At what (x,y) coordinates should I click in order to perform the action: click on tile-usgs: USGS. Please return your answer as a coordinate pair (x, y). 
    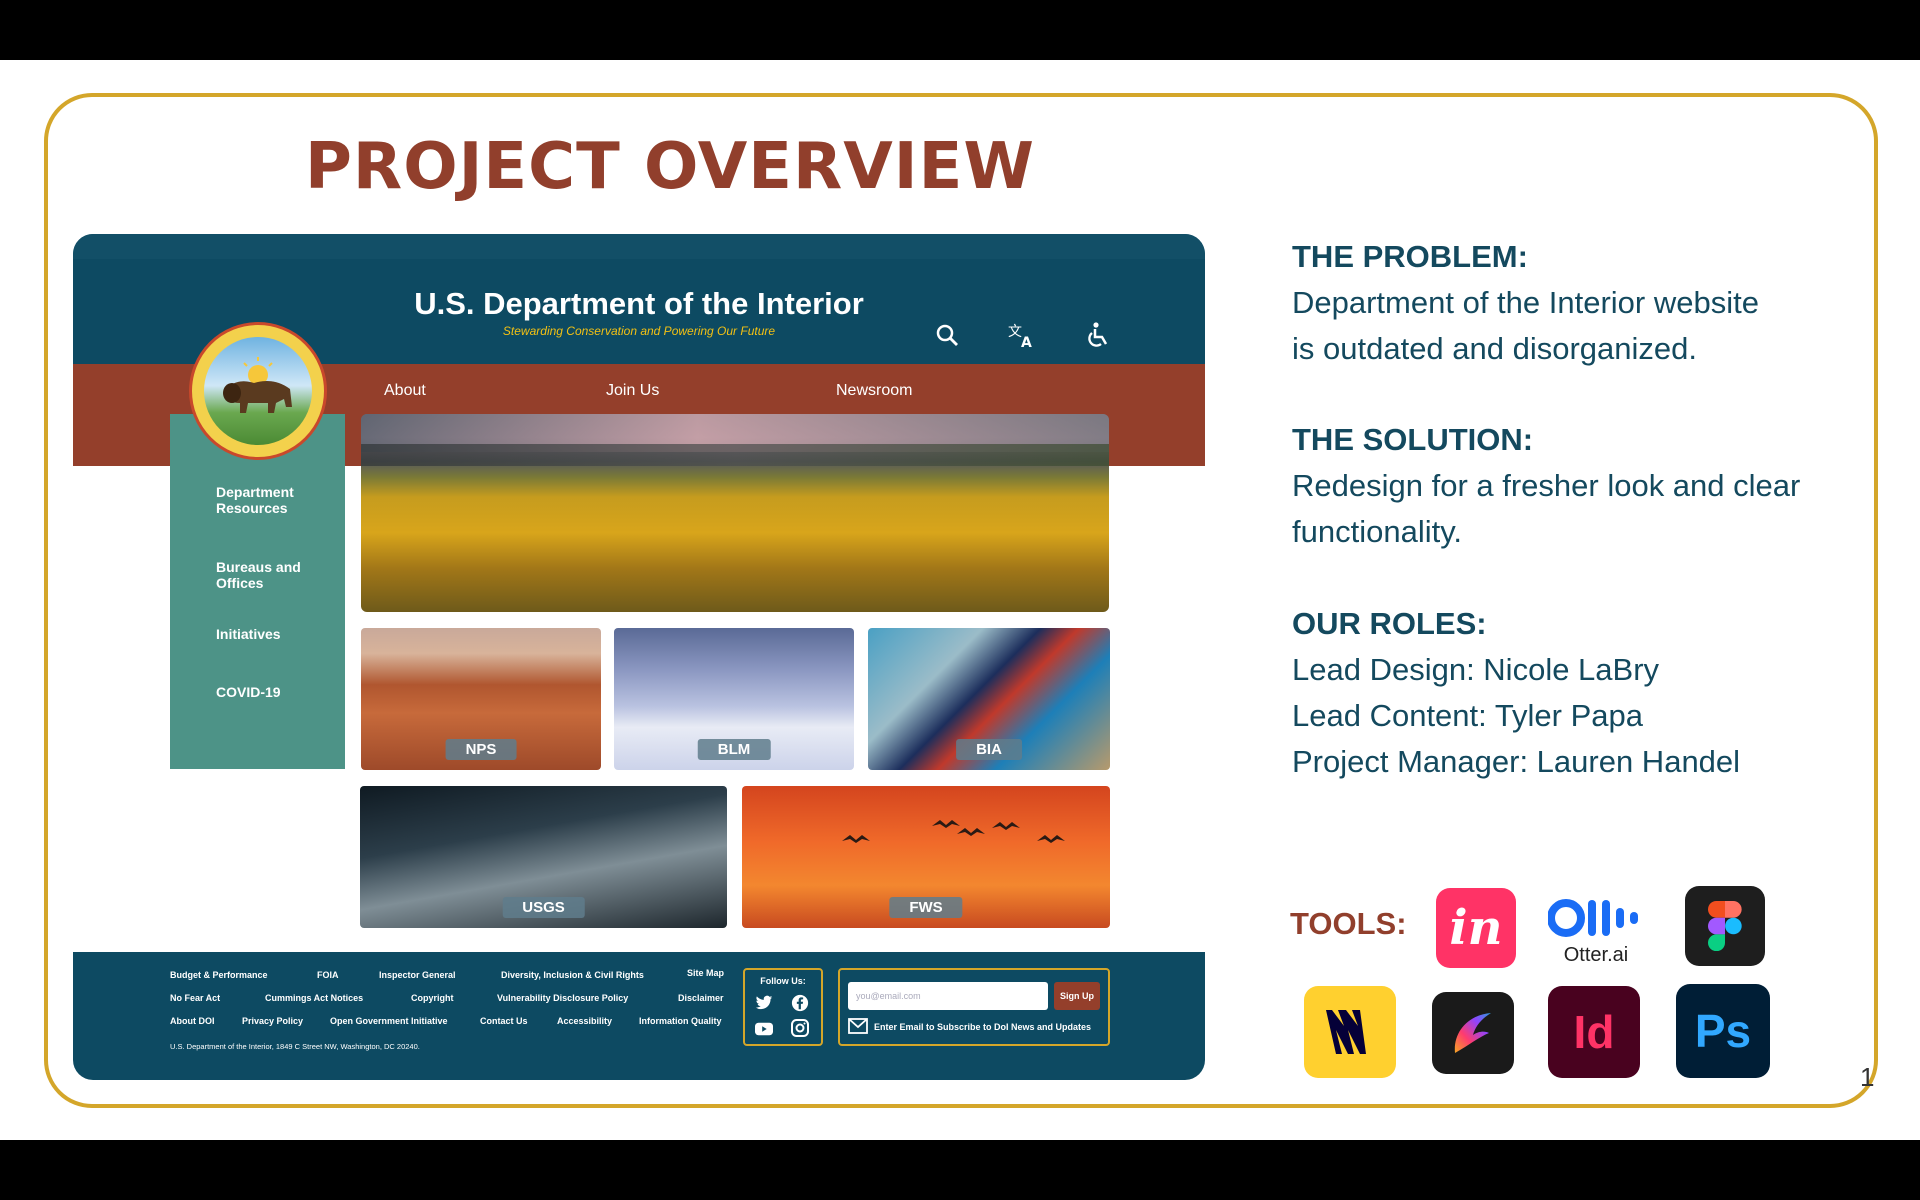
    Looking at the image, I should click on (543, 857).